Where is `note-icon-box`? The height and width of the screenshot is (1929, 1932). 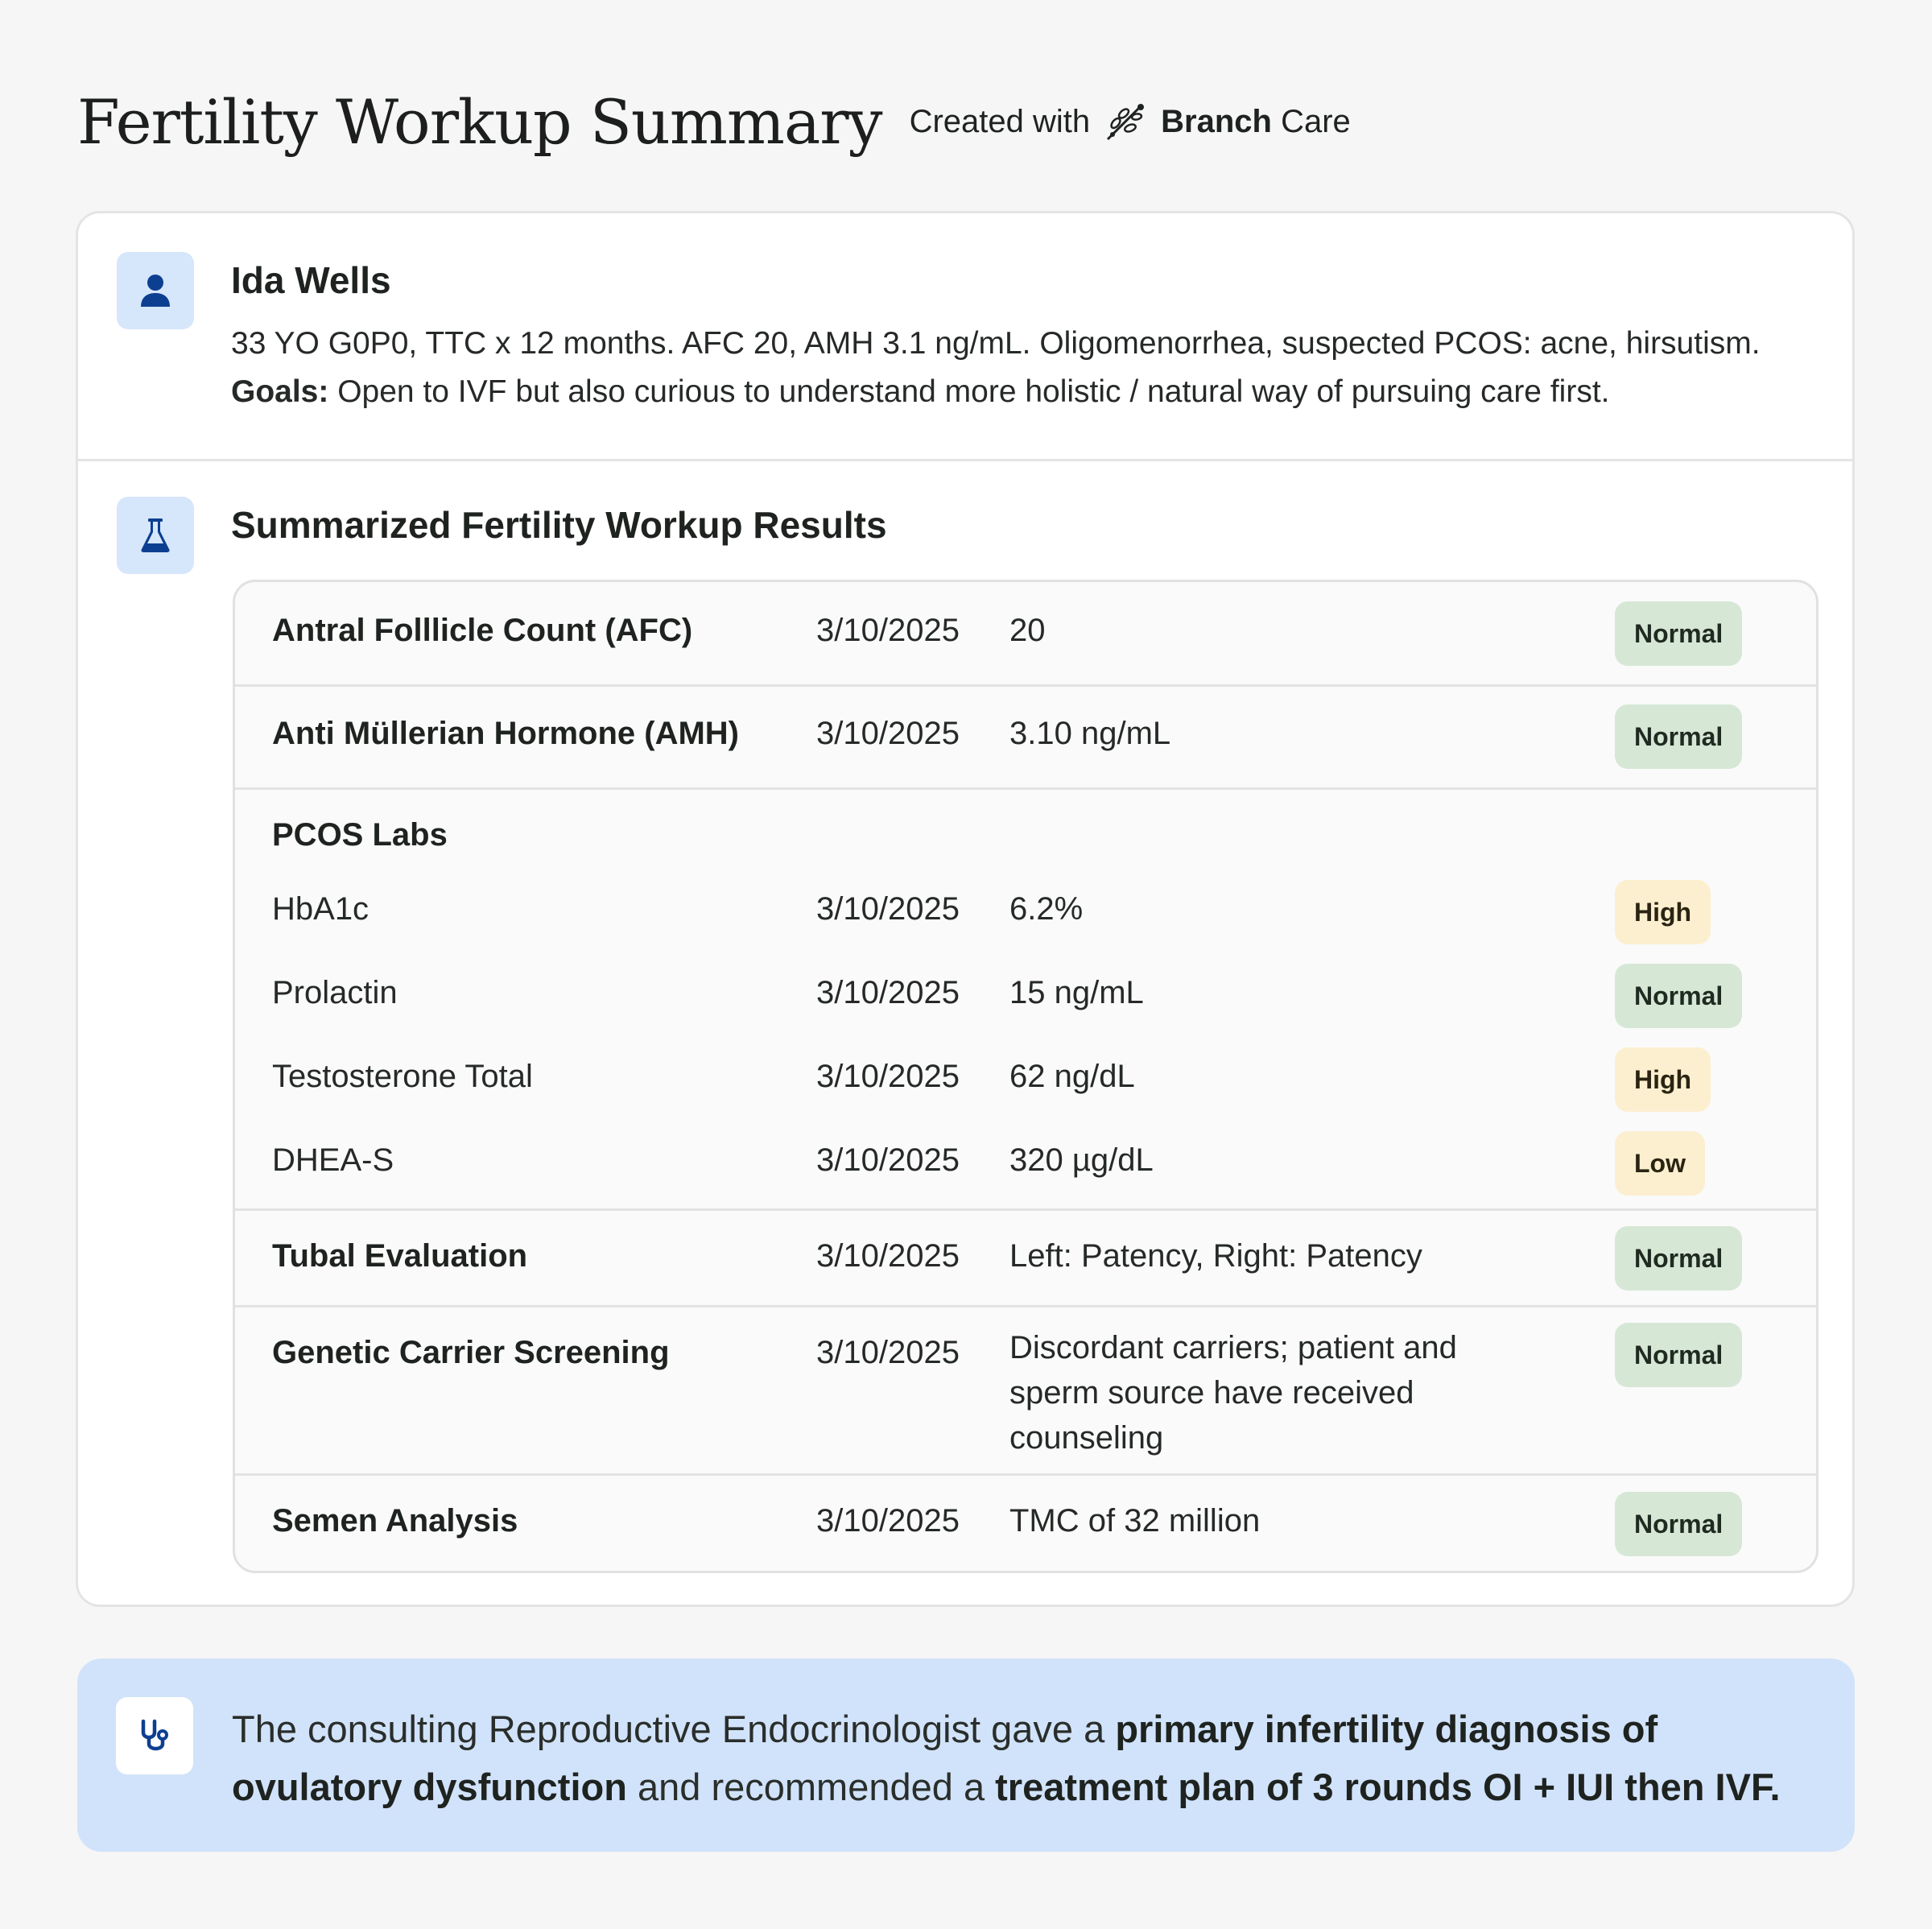
note-icon-box is located at coordinates (154, 1735).